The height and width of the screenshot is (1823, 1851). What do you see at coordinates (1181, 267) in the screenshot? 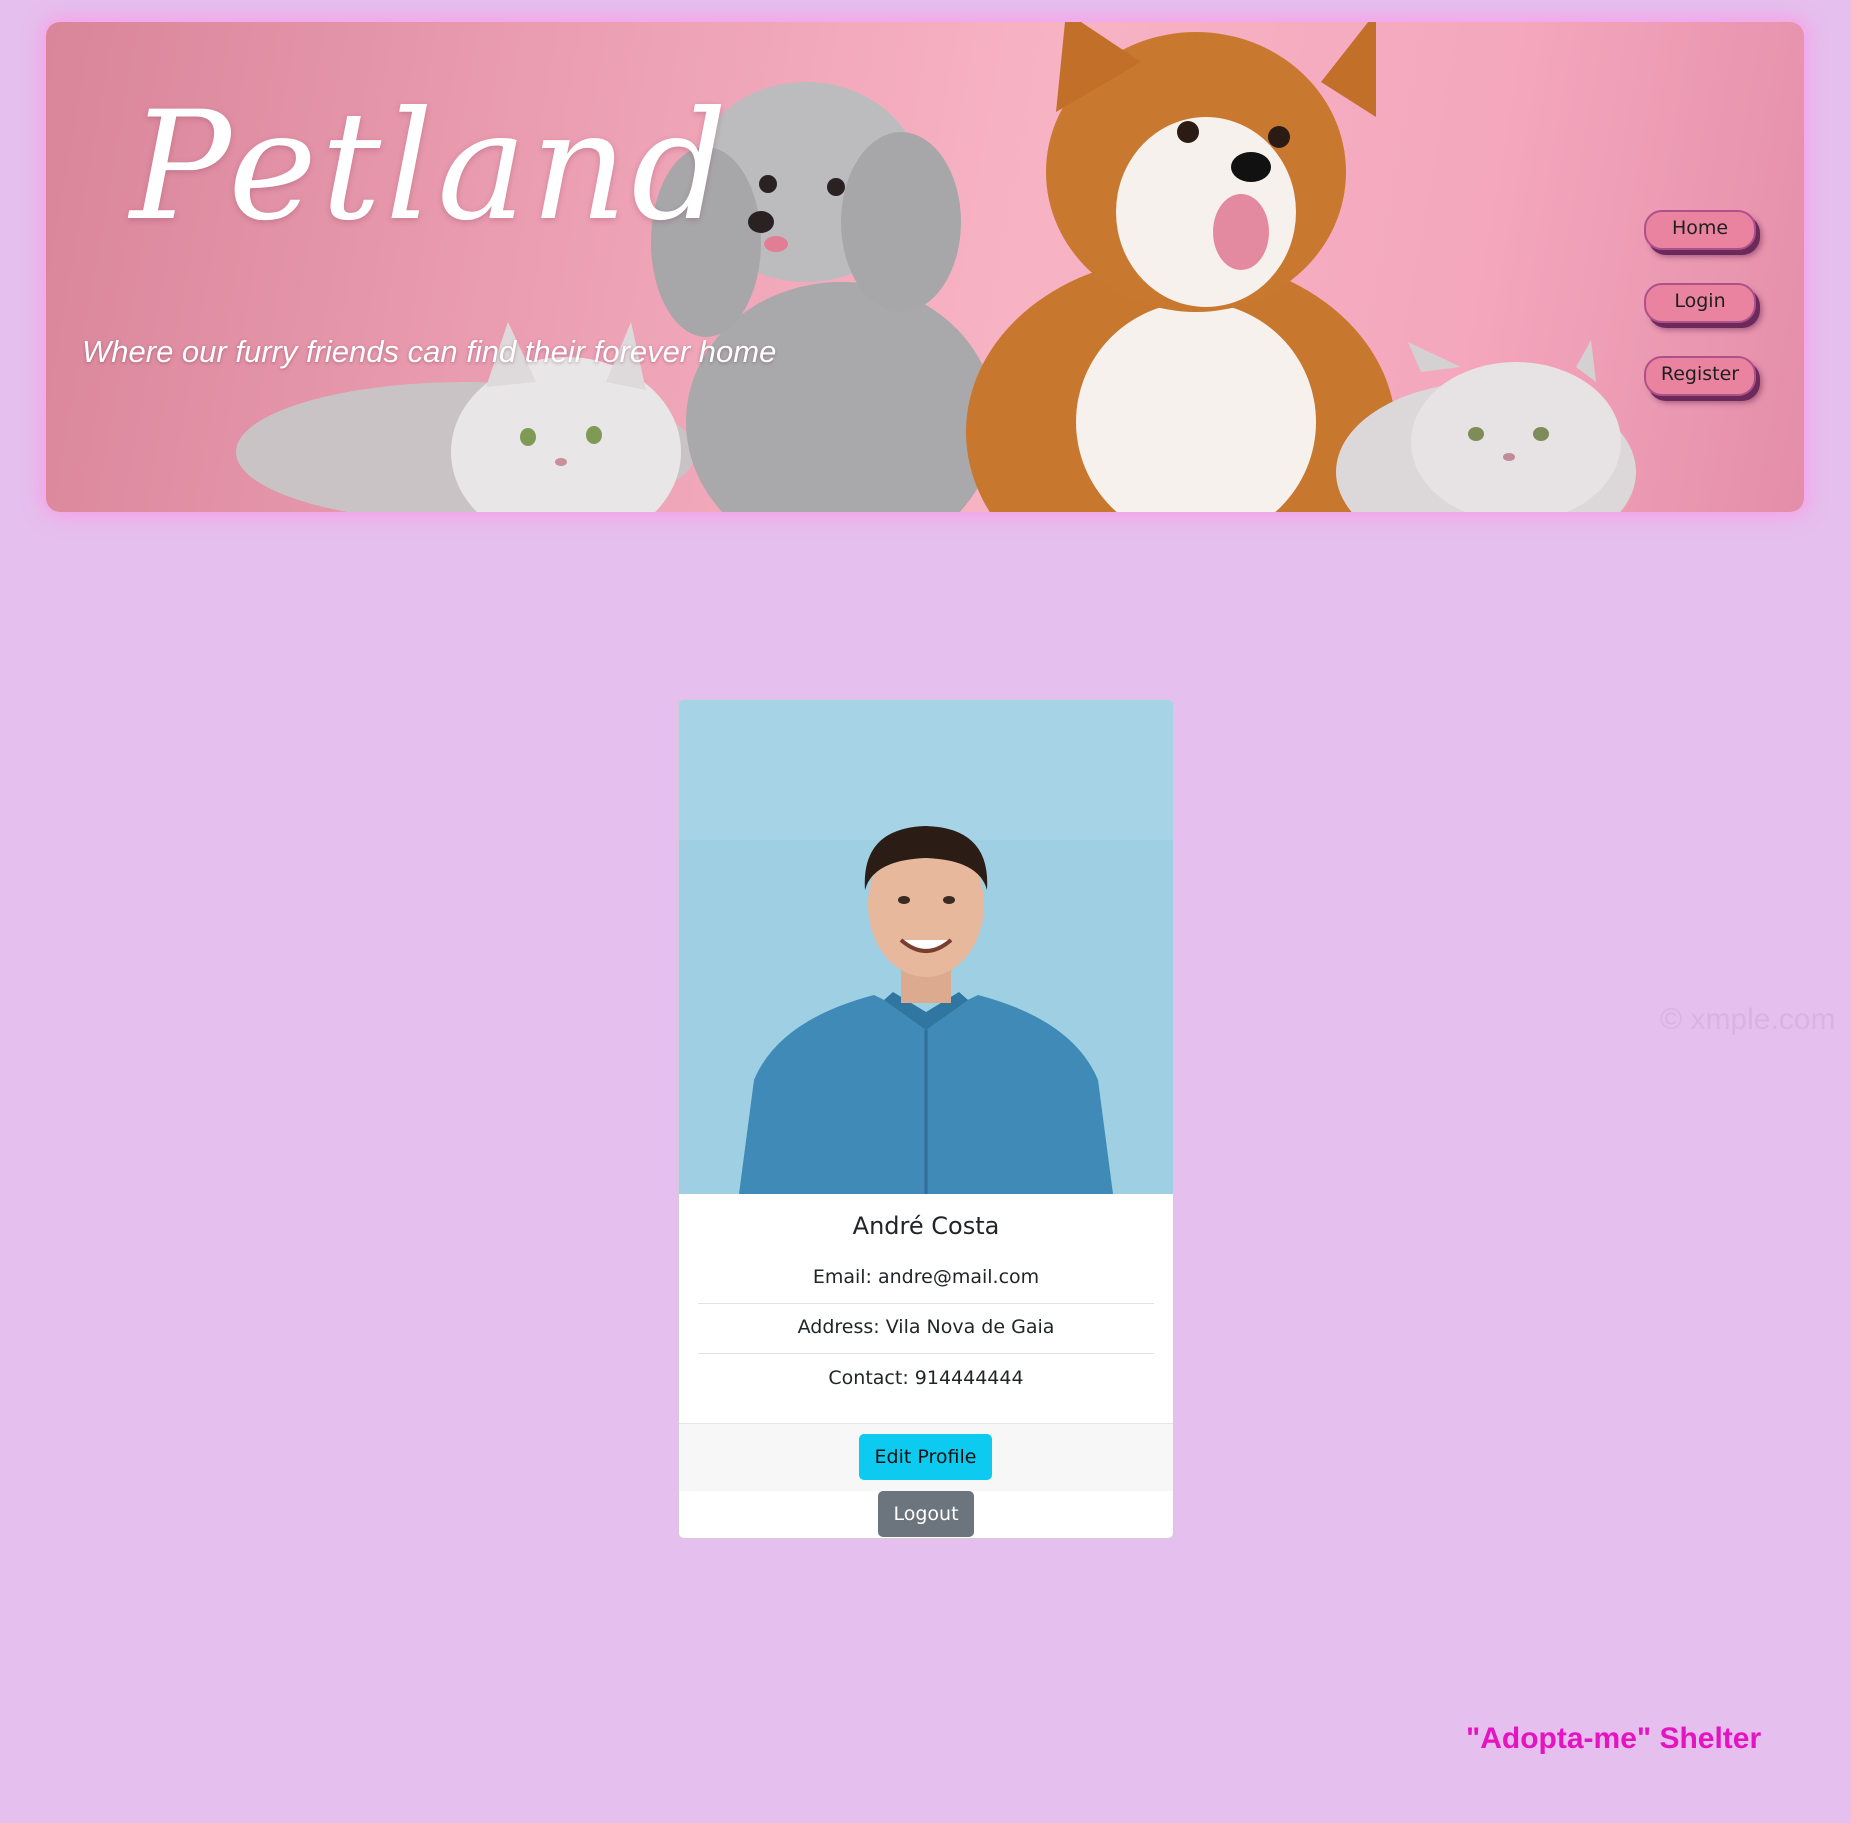
I see `corgi-illustration` at bounding box center [1181, 267].